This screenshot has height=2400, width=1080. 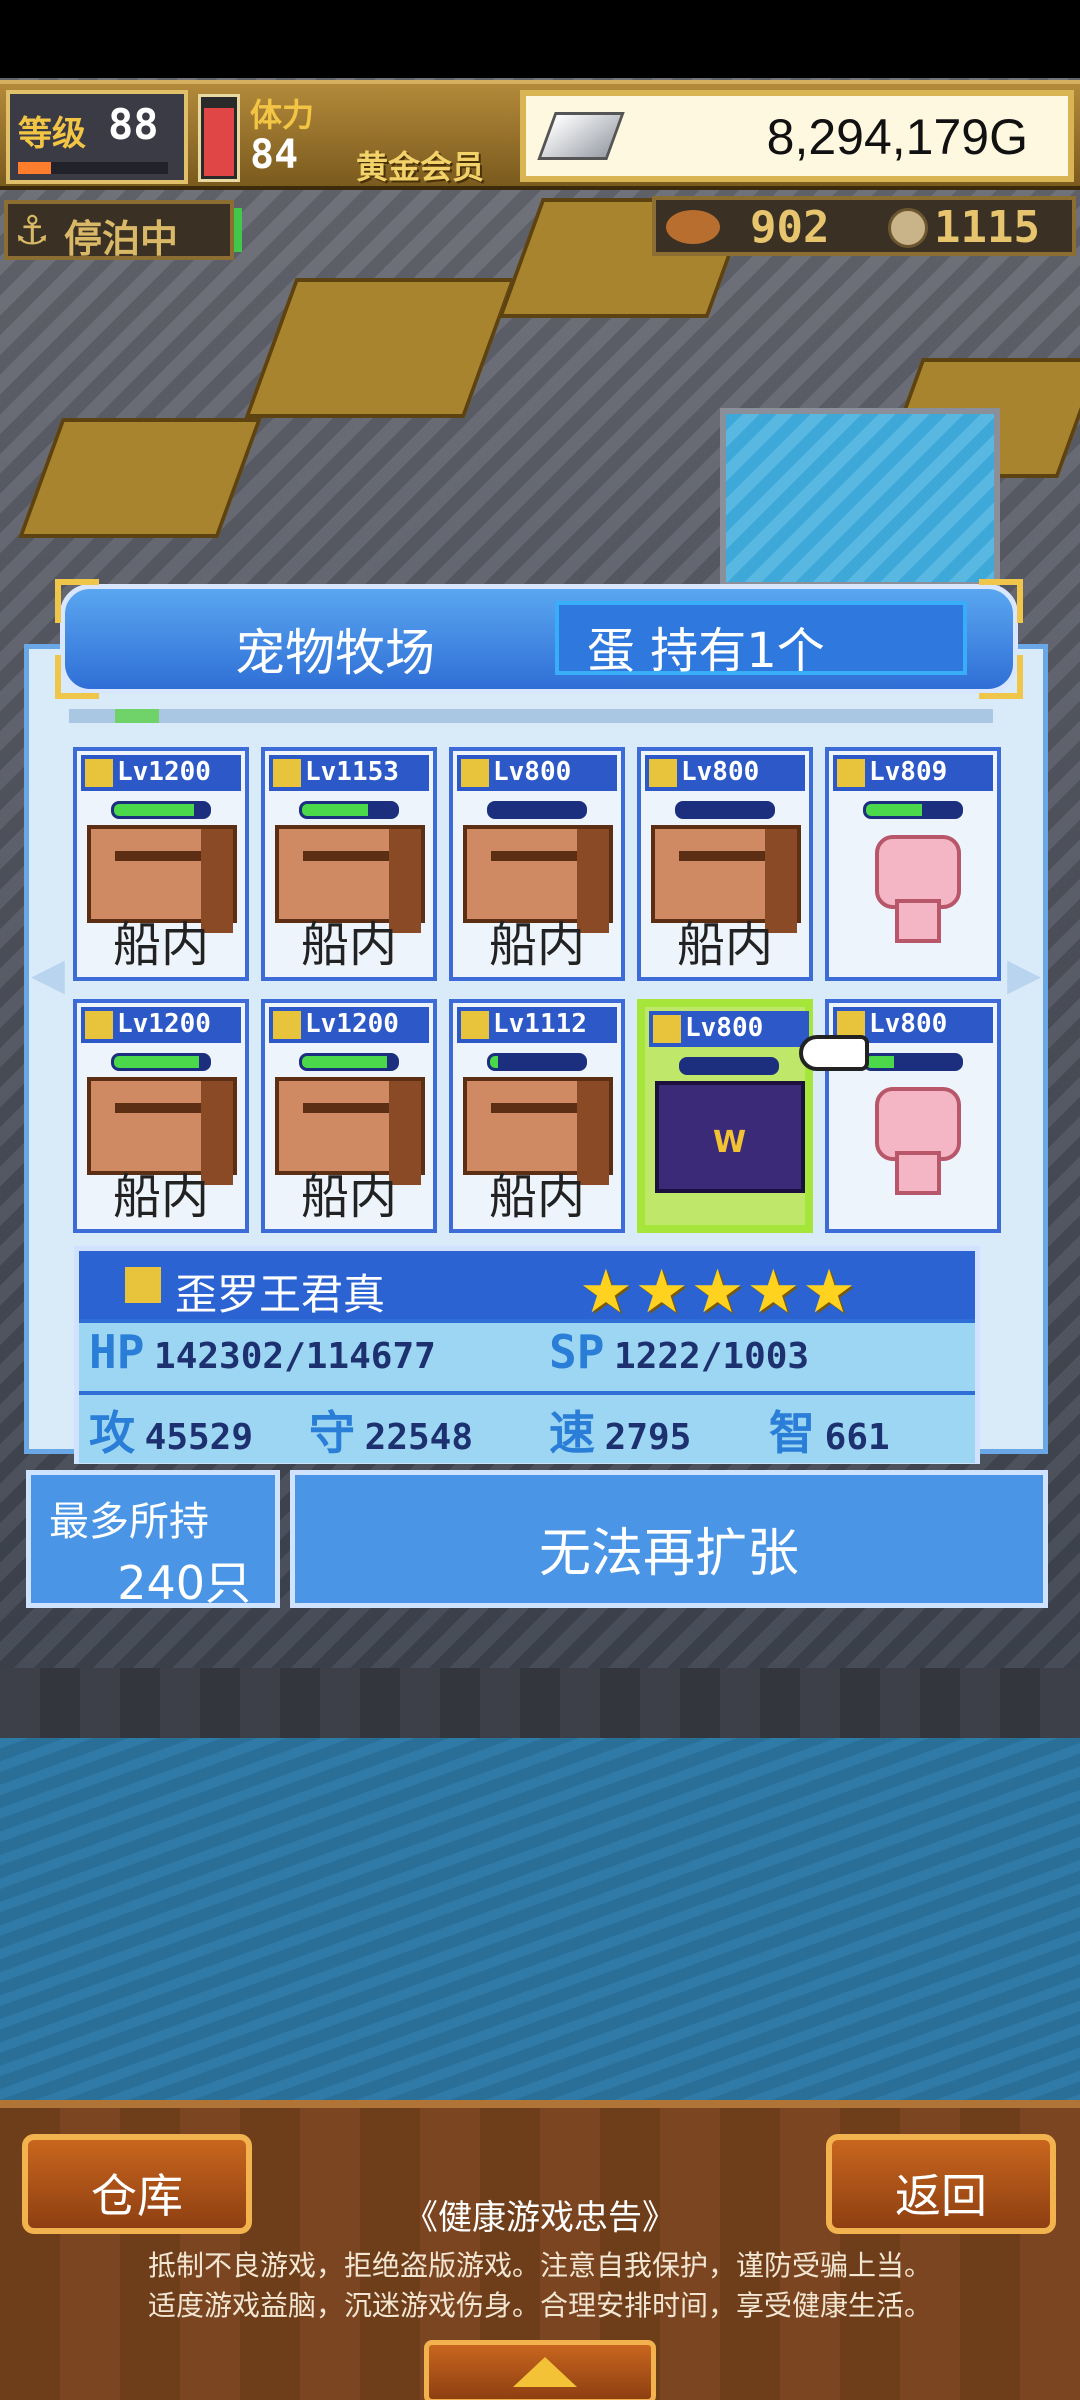 I want to click on pet-info-header: 歪罗王君真 ★★★★★, so click(x=527, y=1289).